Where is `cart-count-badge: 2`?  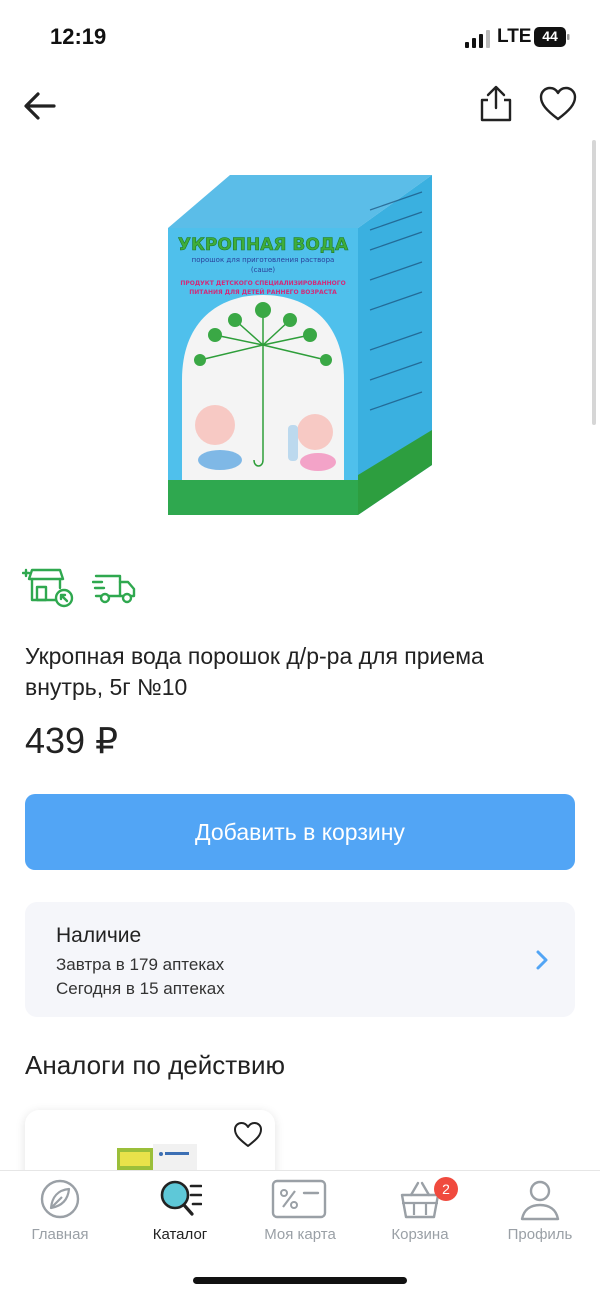
cart-count-badge: 2 is located at coordinates (446, 1189).